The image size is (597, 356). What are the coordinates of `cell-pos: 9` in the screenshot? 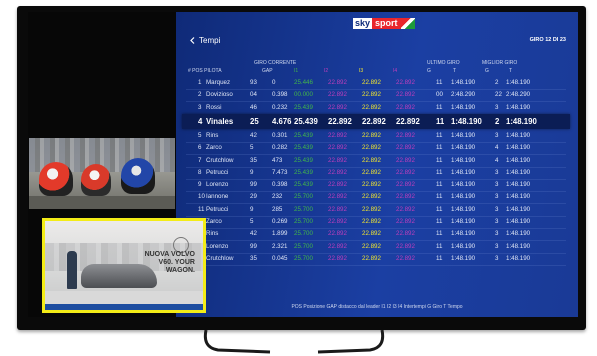 It's located at (200, 185).